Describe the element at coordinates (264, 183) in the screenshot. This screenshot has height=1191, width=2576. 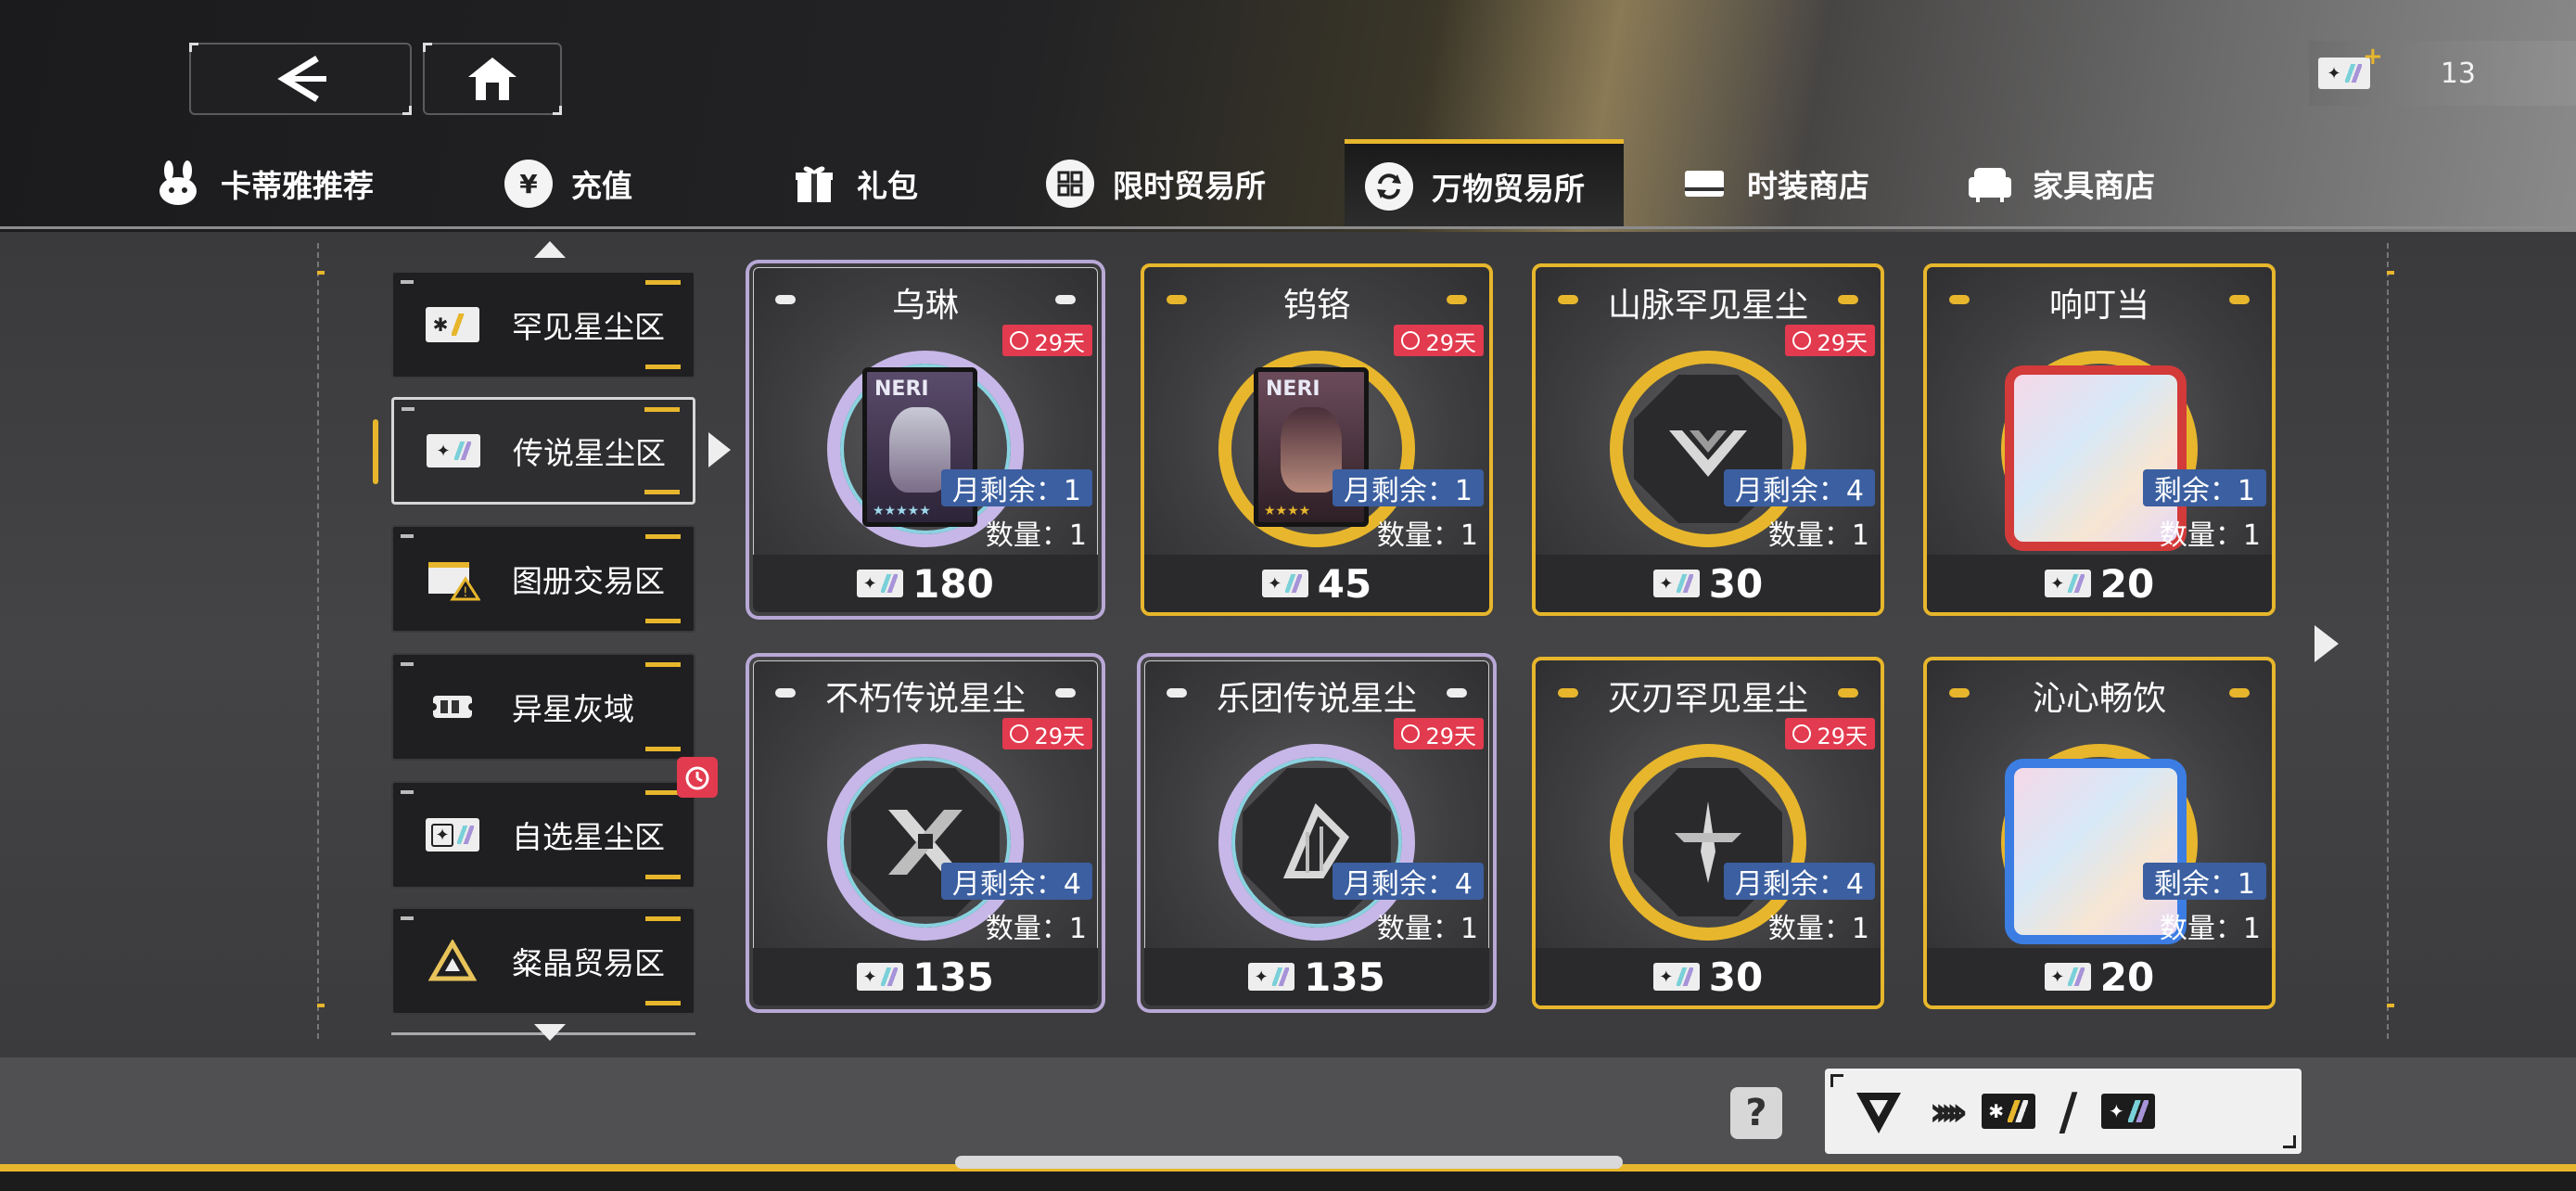
I see `tab-katya-recommend: 卡蒂雅推荐` at that location.